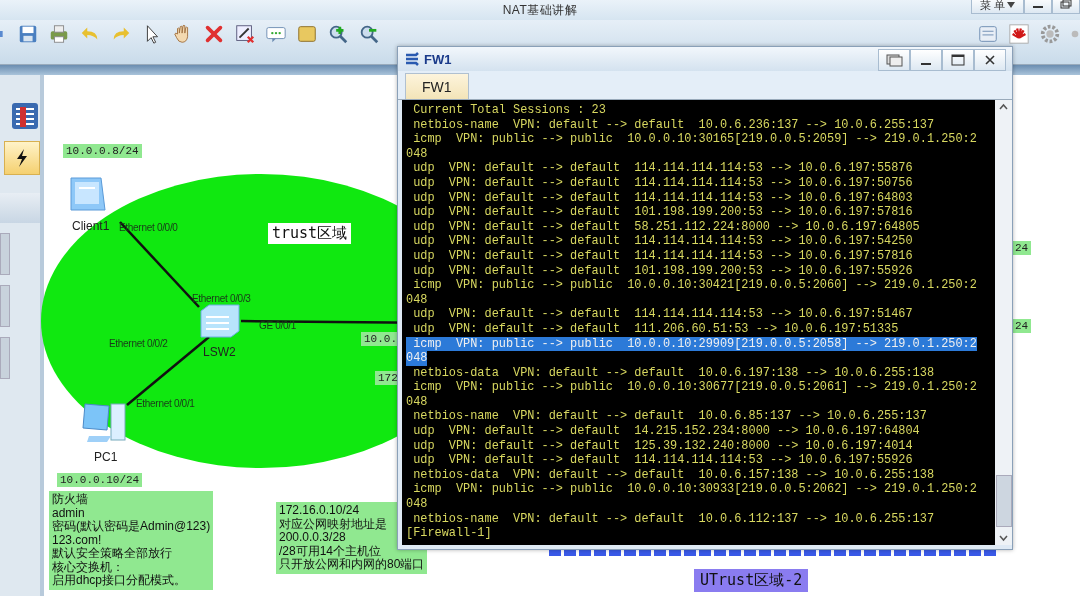 This screenshot has height=596, width=1080. Describe the element at coordinates (1011, 5) in the screenshot. I see `caret-icon` at that location.